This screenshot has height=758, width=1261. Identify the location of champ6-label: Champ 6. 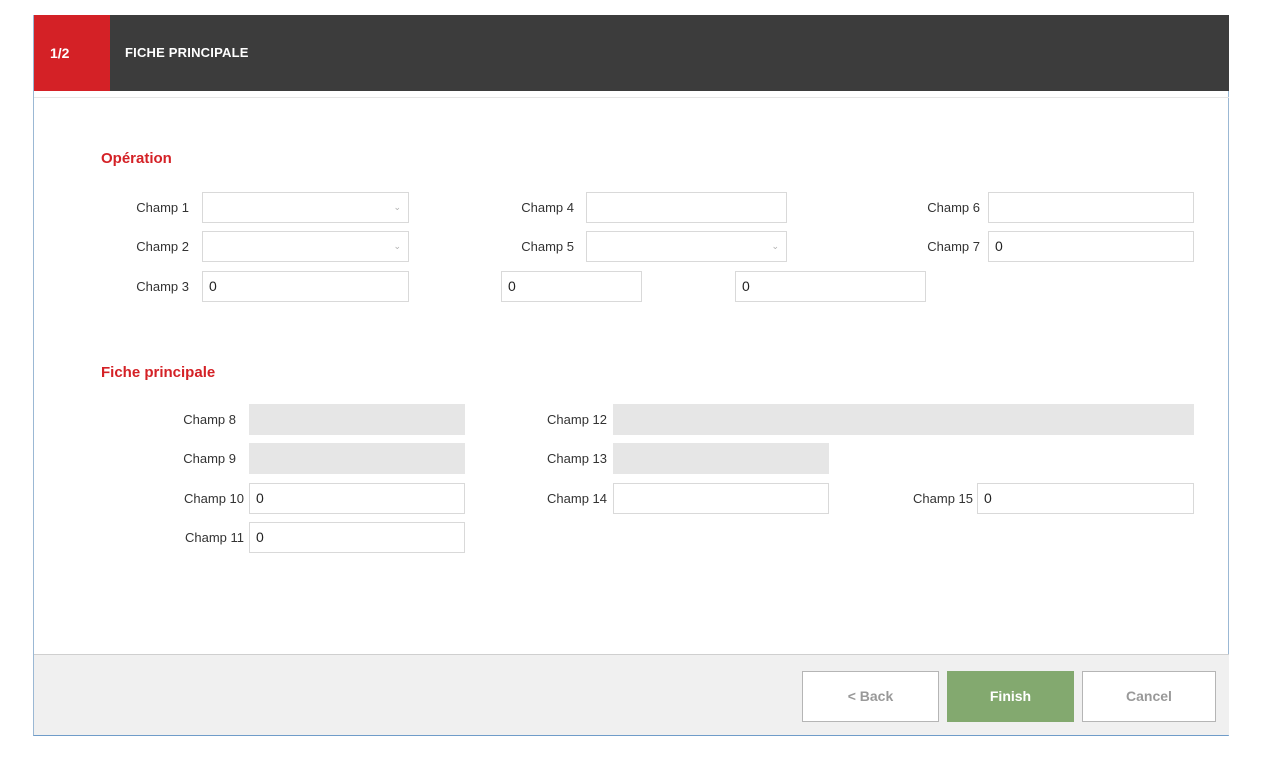
(953, 207).